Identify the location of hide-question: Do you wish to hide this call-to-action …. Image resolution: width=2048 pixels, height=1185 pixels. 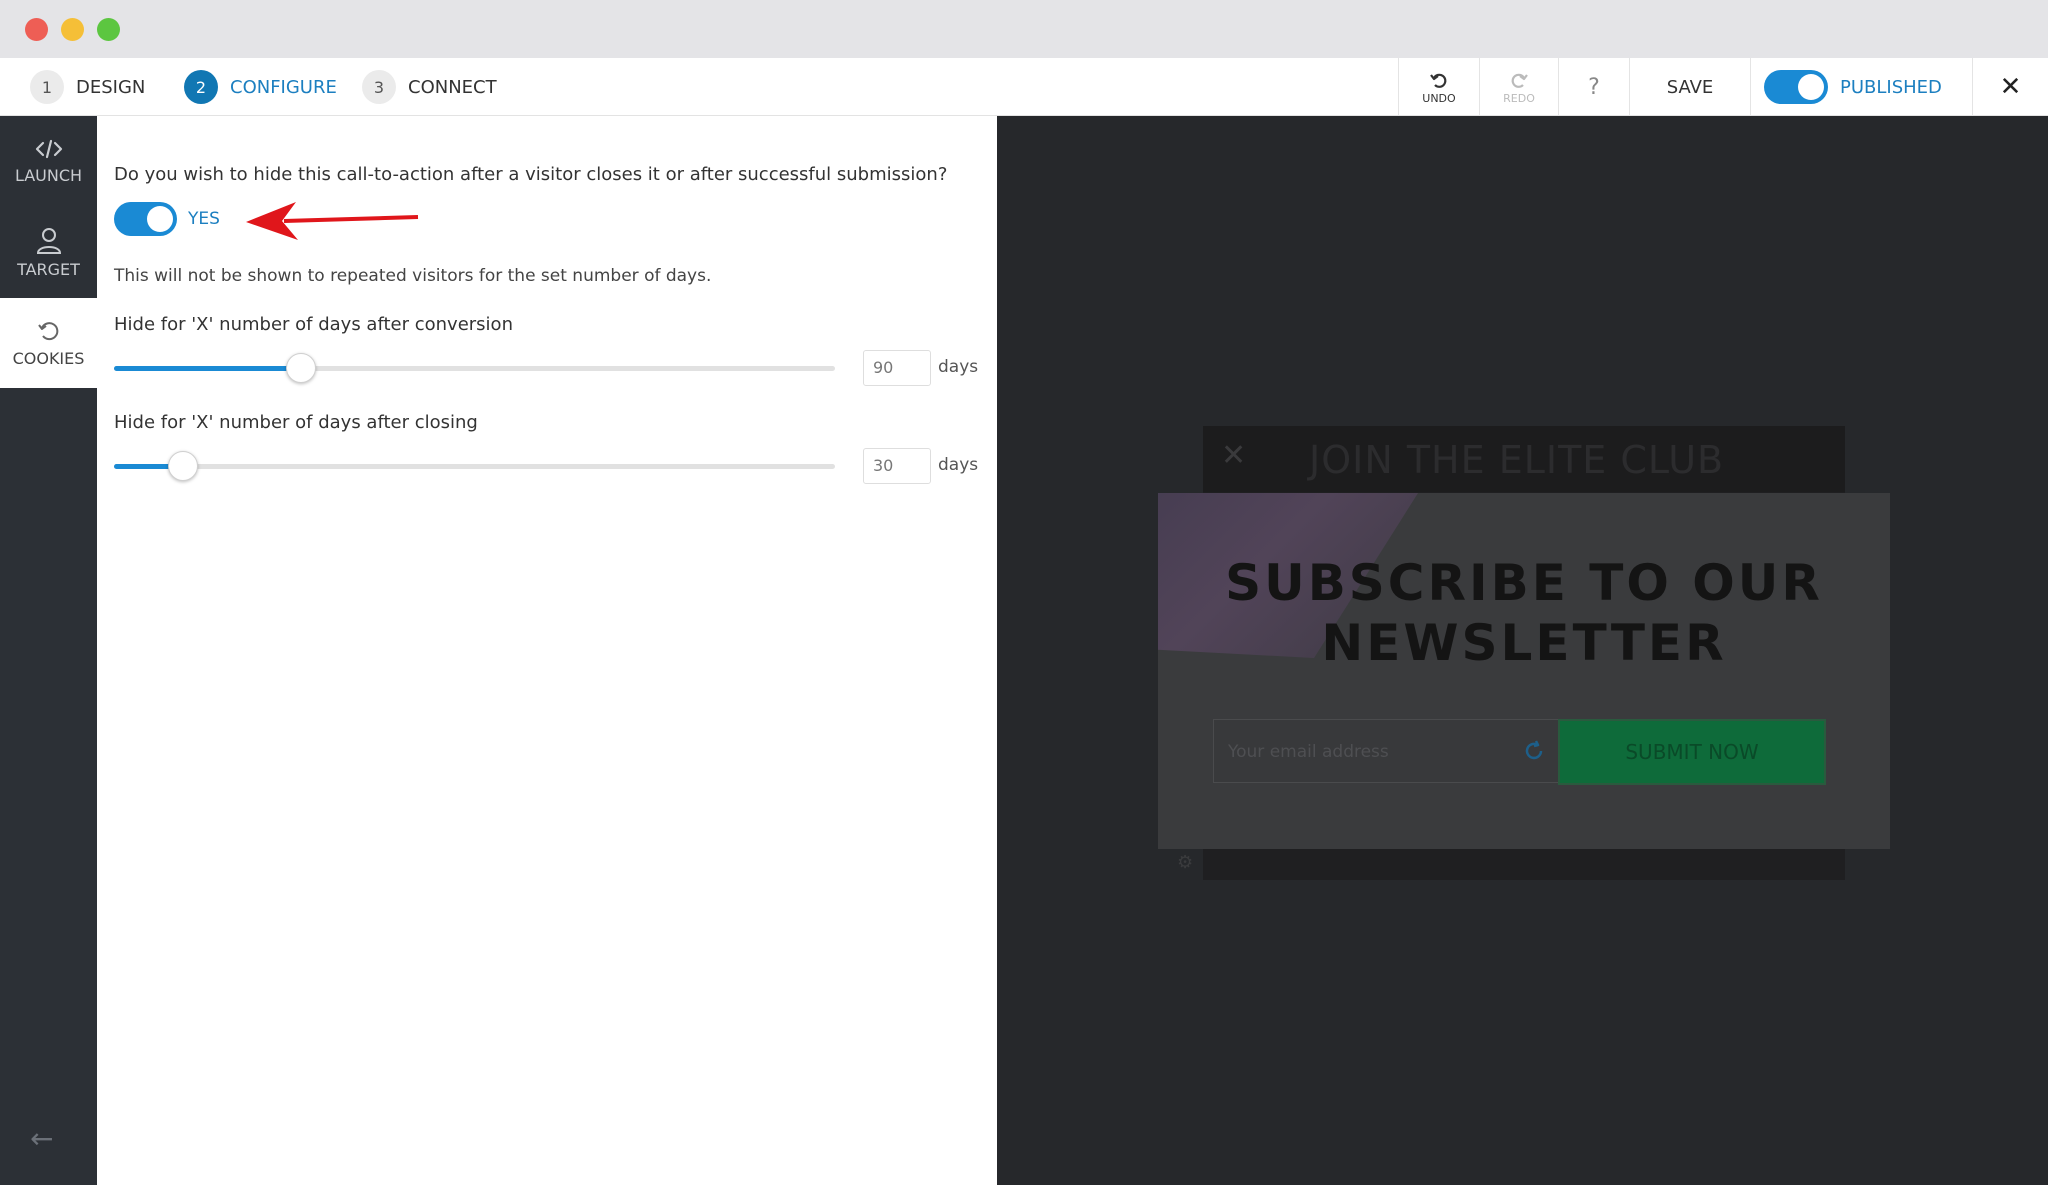
(531, 174).